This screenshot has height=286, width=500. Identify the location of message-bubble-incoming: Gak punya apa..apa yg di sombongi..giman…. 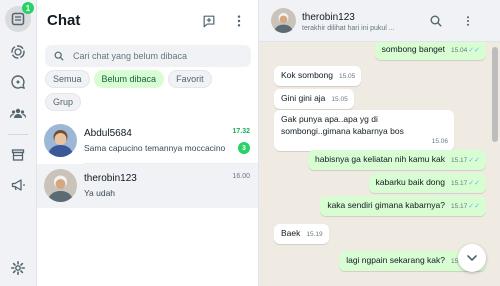
(364, 130).